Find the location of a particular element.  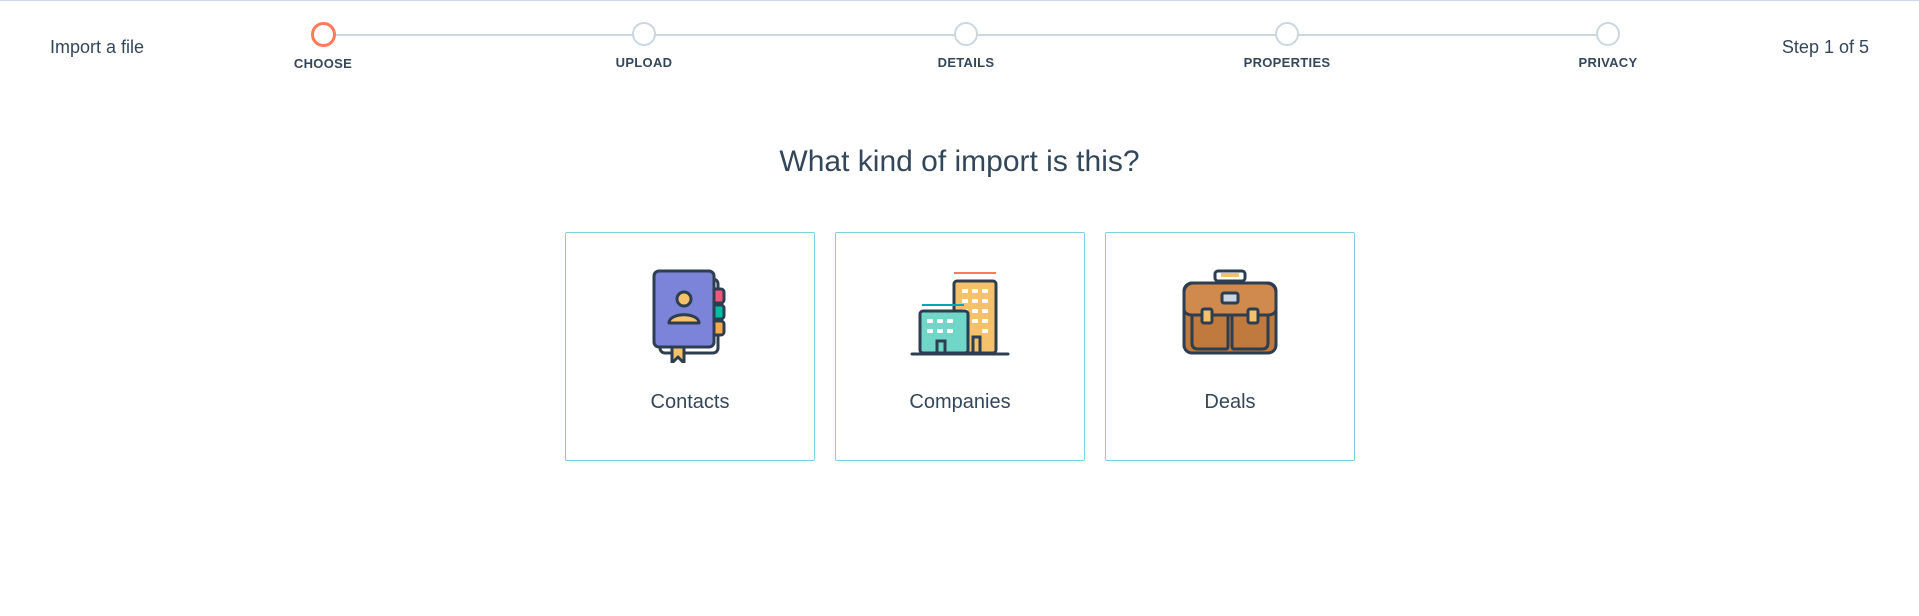

briefcase-icon is located at coordinates (1230, 312).